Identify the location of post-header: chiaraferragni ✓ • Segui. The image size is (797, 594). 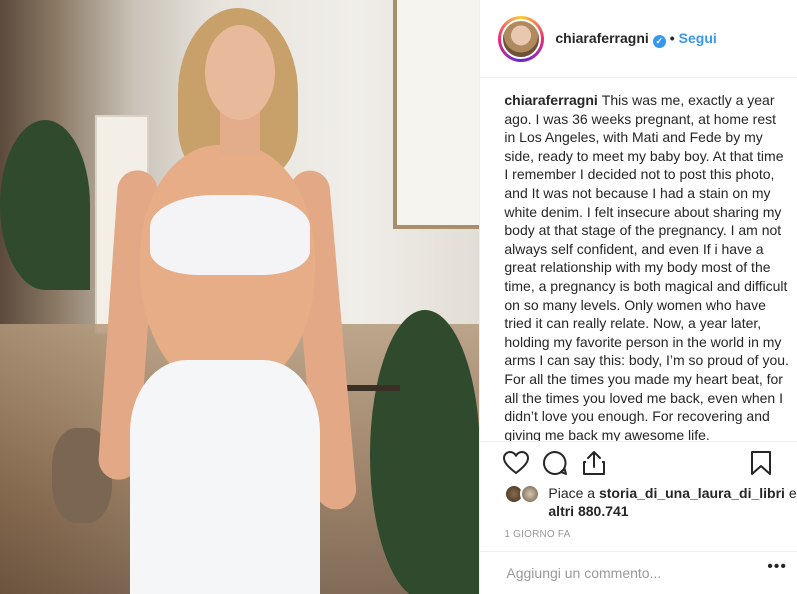
(638, 39).